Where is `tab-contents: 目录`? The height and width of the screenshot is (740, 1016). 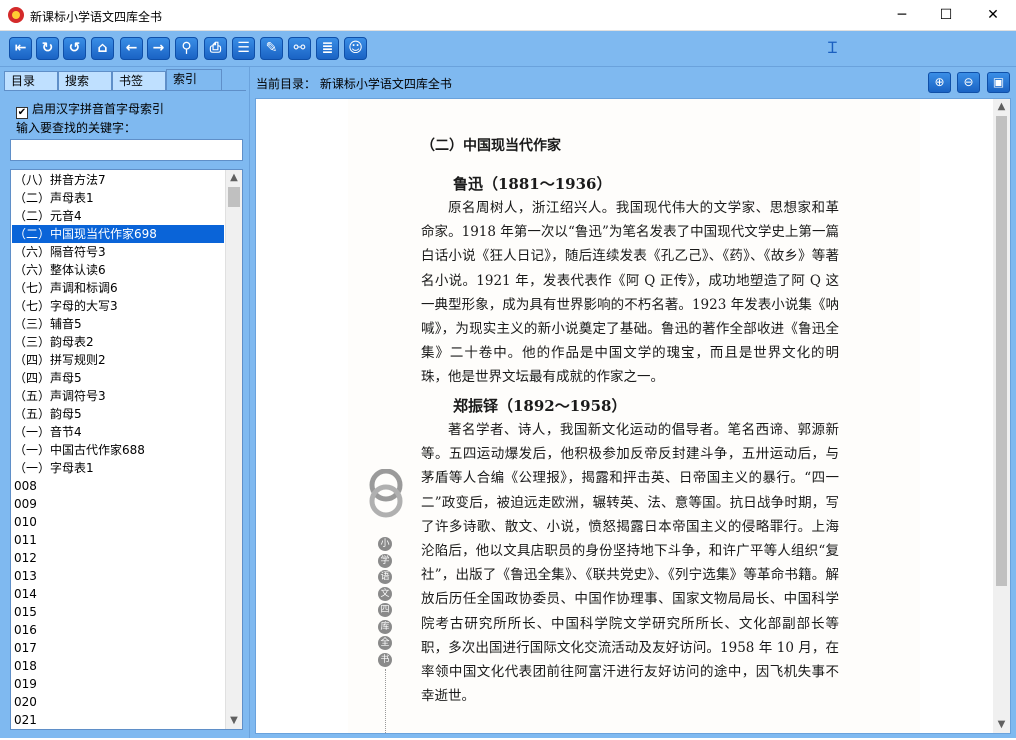
tab-contents: 目录 is located at coordinates (31, 81).